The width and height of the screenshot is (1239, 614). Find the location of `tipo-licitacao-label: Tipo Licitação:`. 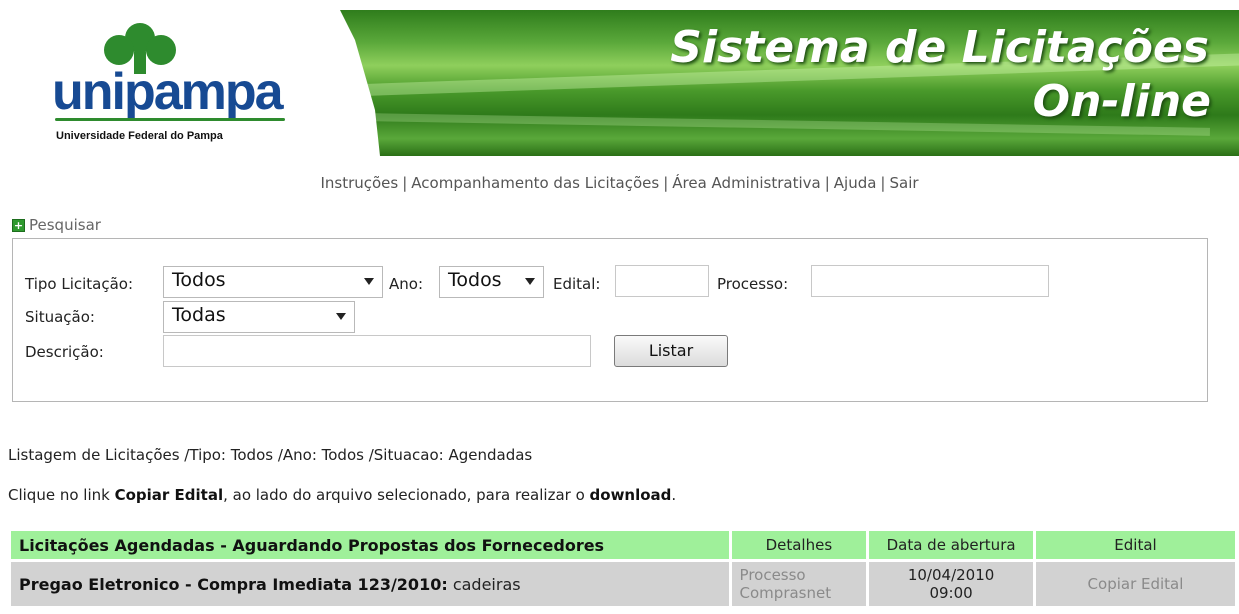

tipo-licitacao-label: Tipo Licitação: is located at coordinates (79, 284).